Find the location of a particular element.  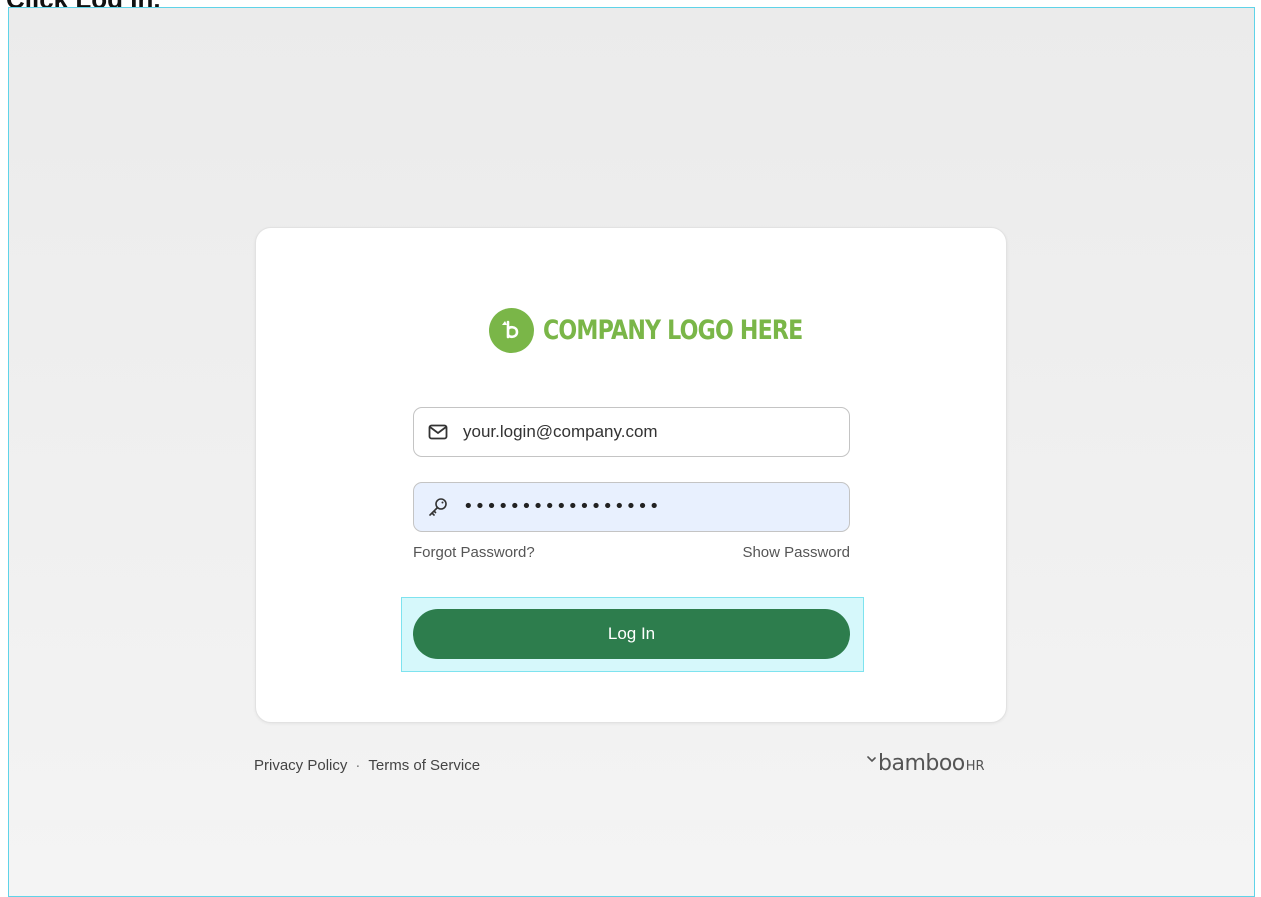

bamboo-leaf-icon is located at coordinates (871, 759).